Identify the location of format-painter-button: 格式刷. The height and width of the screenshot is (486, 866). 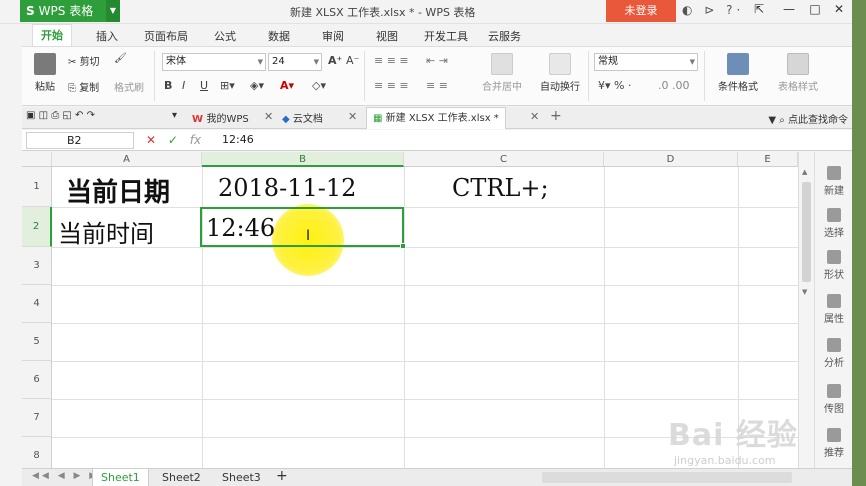
(129, 86).